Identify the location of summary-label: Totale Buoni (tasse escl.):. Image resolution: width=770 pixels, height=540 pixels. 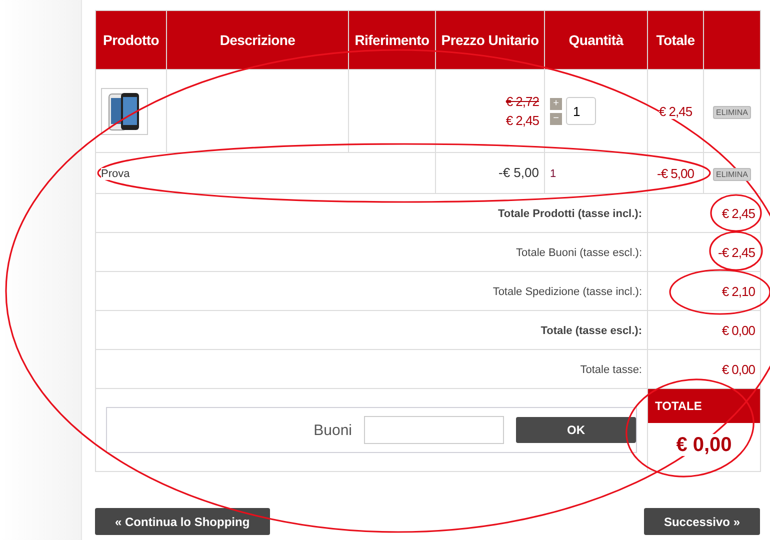
(579, 253).